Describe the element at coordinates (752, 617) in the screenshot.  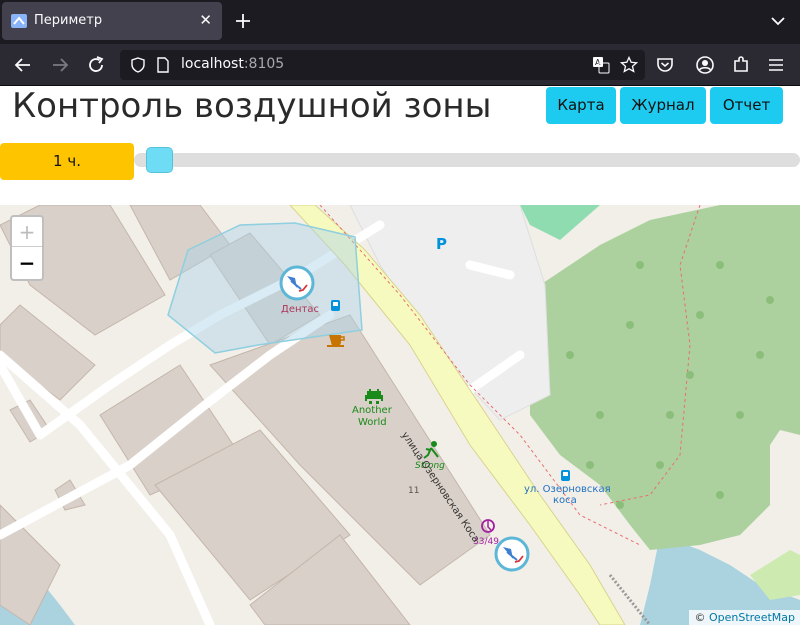
I see `openstreetmap-link: OpenStreetMap` at that location.